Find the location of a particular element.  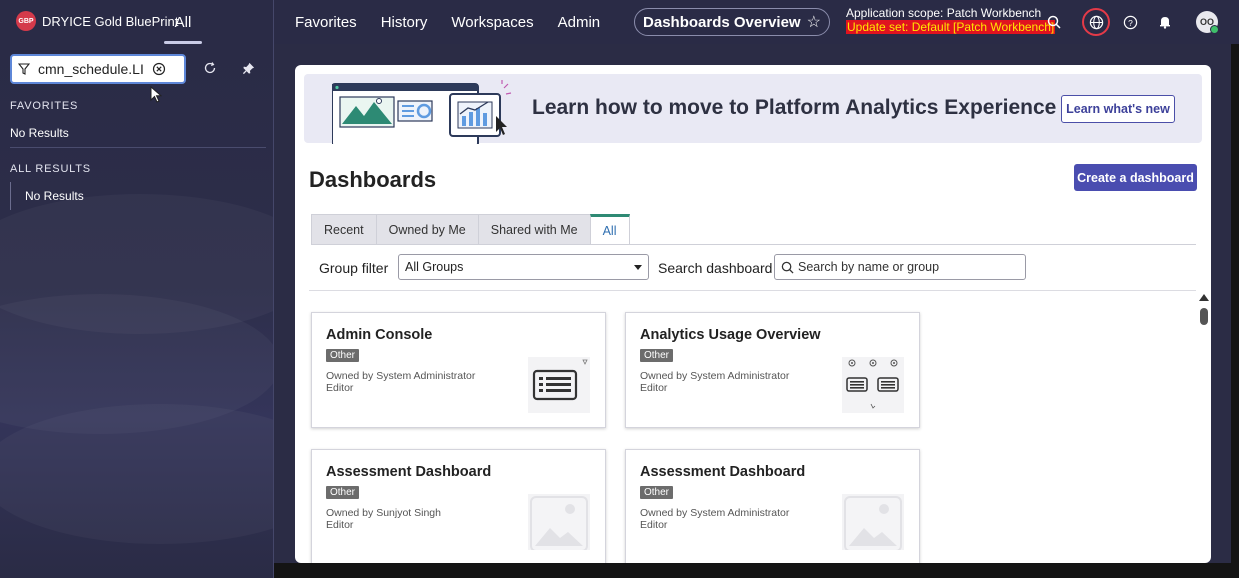

filter-icon is located at coordinates (24, 69).